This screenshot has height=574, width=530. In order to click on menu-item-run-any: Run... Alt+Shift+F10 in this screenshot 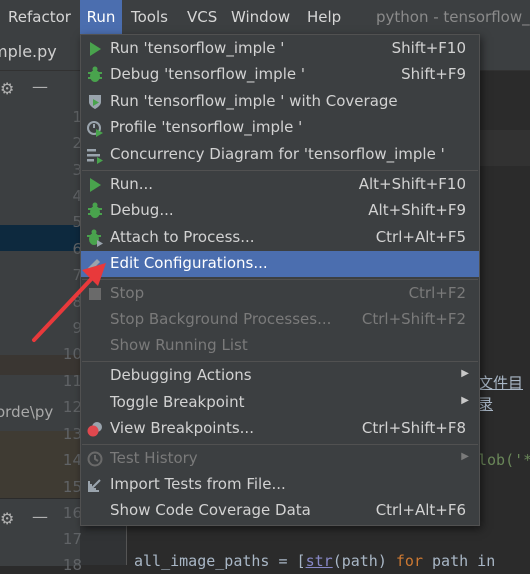, I will do `click(280, 185)`.